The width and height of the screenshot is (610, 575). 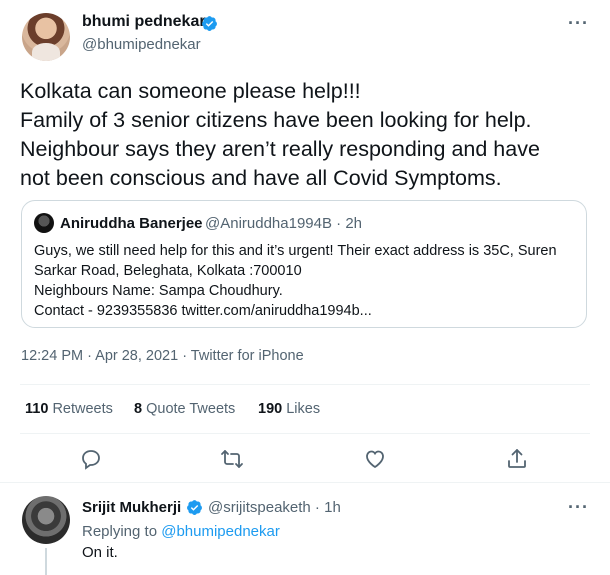 I want to click on retweets-count: 110, so click(x=37, y=409).